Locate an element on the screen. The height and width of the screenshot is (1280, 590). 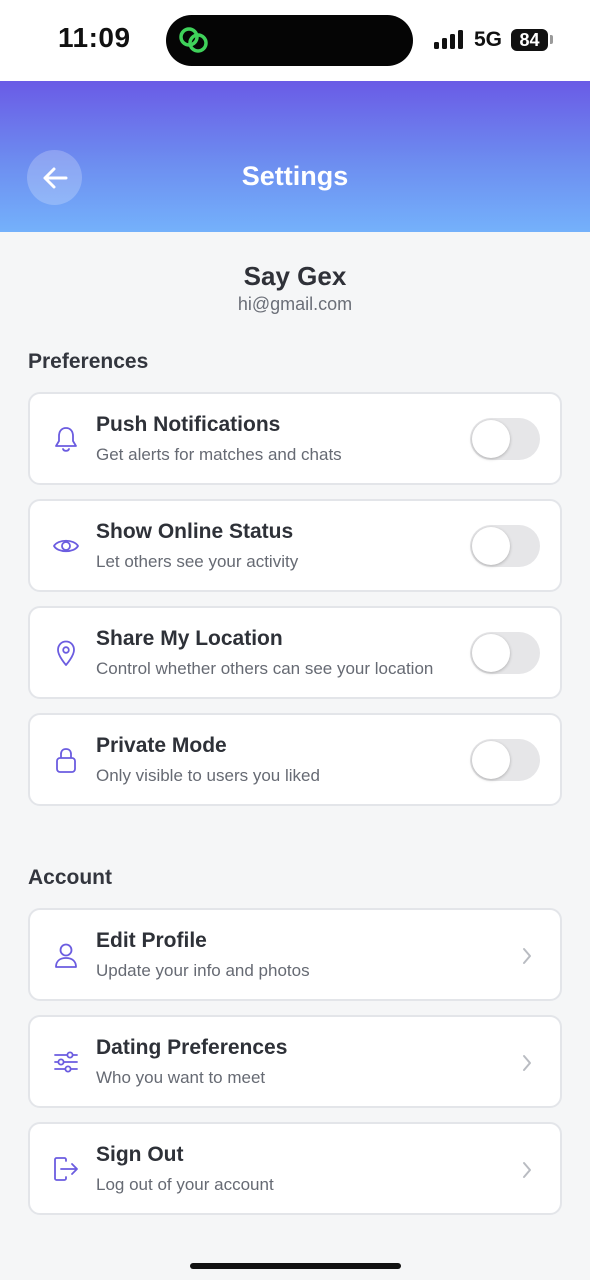
link-icon is located at coordinates (193, 40).